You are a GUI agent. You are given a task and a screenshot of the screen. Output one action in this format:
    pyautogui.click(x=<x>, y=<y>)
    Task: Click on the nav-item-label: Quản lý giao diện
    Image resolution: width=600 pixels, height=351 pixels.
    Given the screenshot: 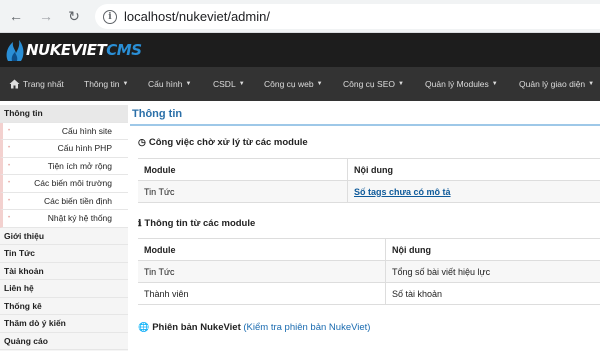 What is the action you would take?
    pyautogui.click(x=552, y=84)
    